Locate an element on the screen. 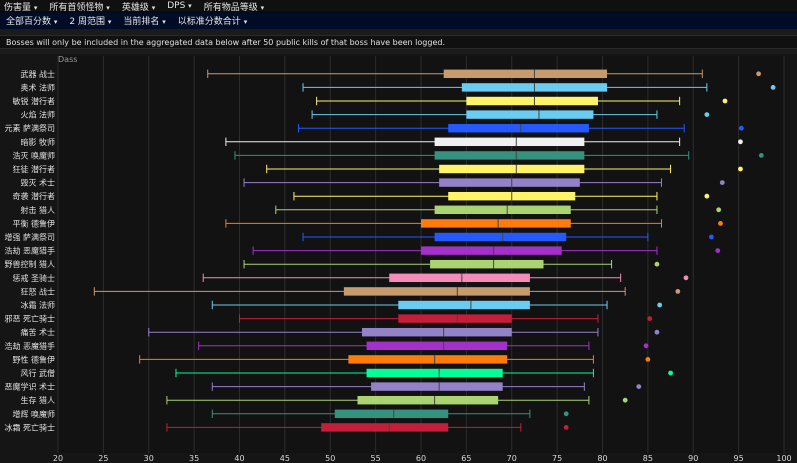 This screenshot has width=797, height=463. category-label: 浩灭 唤魔师 is located at coordinates (33, 155).